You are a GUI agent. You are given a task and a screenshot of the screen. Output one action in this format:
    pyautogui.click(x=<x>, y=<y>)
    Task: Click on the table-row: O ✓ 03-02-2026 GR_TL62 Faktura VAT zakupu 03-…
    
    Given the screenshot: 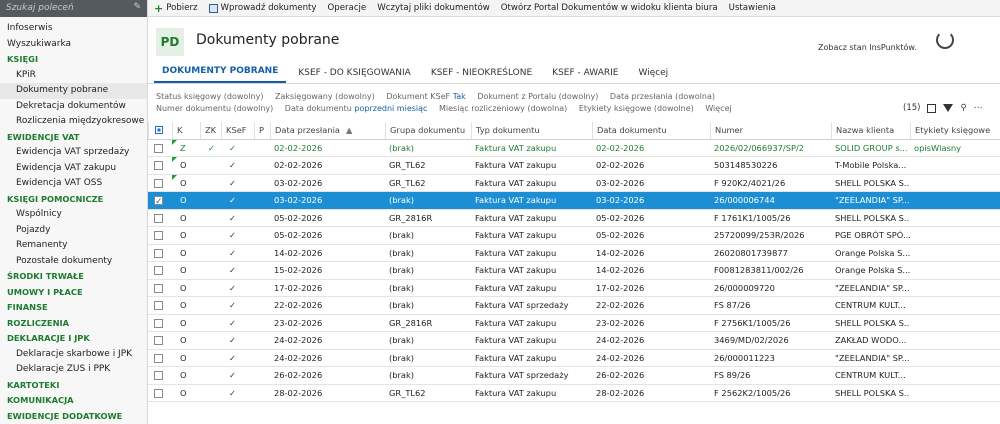 What is the action you would take?
    pyautogui.click(x=574, y=183)
    